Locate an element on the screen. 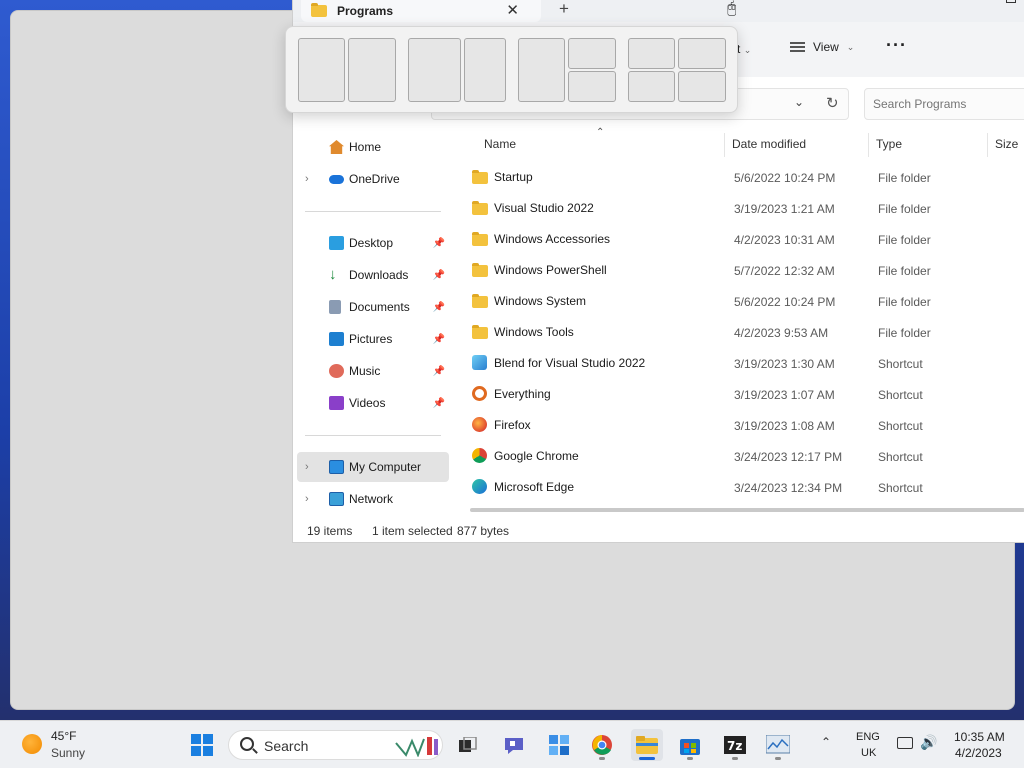 Image resolution: width=1024 pixels, height=768 pixels. nav-item-documents: Documents 📌 is located at coordinates (373, 307).